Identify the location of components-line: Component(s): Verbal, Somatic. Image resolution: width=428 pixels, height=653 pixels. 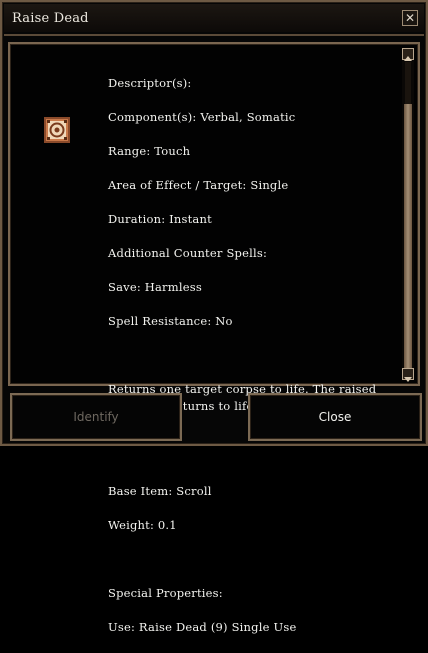
(202, 117).